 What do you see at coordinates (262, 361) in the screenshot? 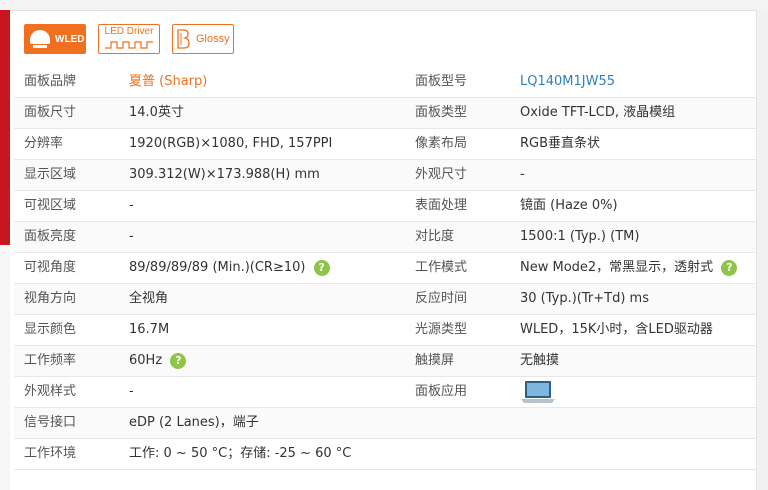
I see `spec-value-cell: 60Hz ?` at bounding box center [262, 361].